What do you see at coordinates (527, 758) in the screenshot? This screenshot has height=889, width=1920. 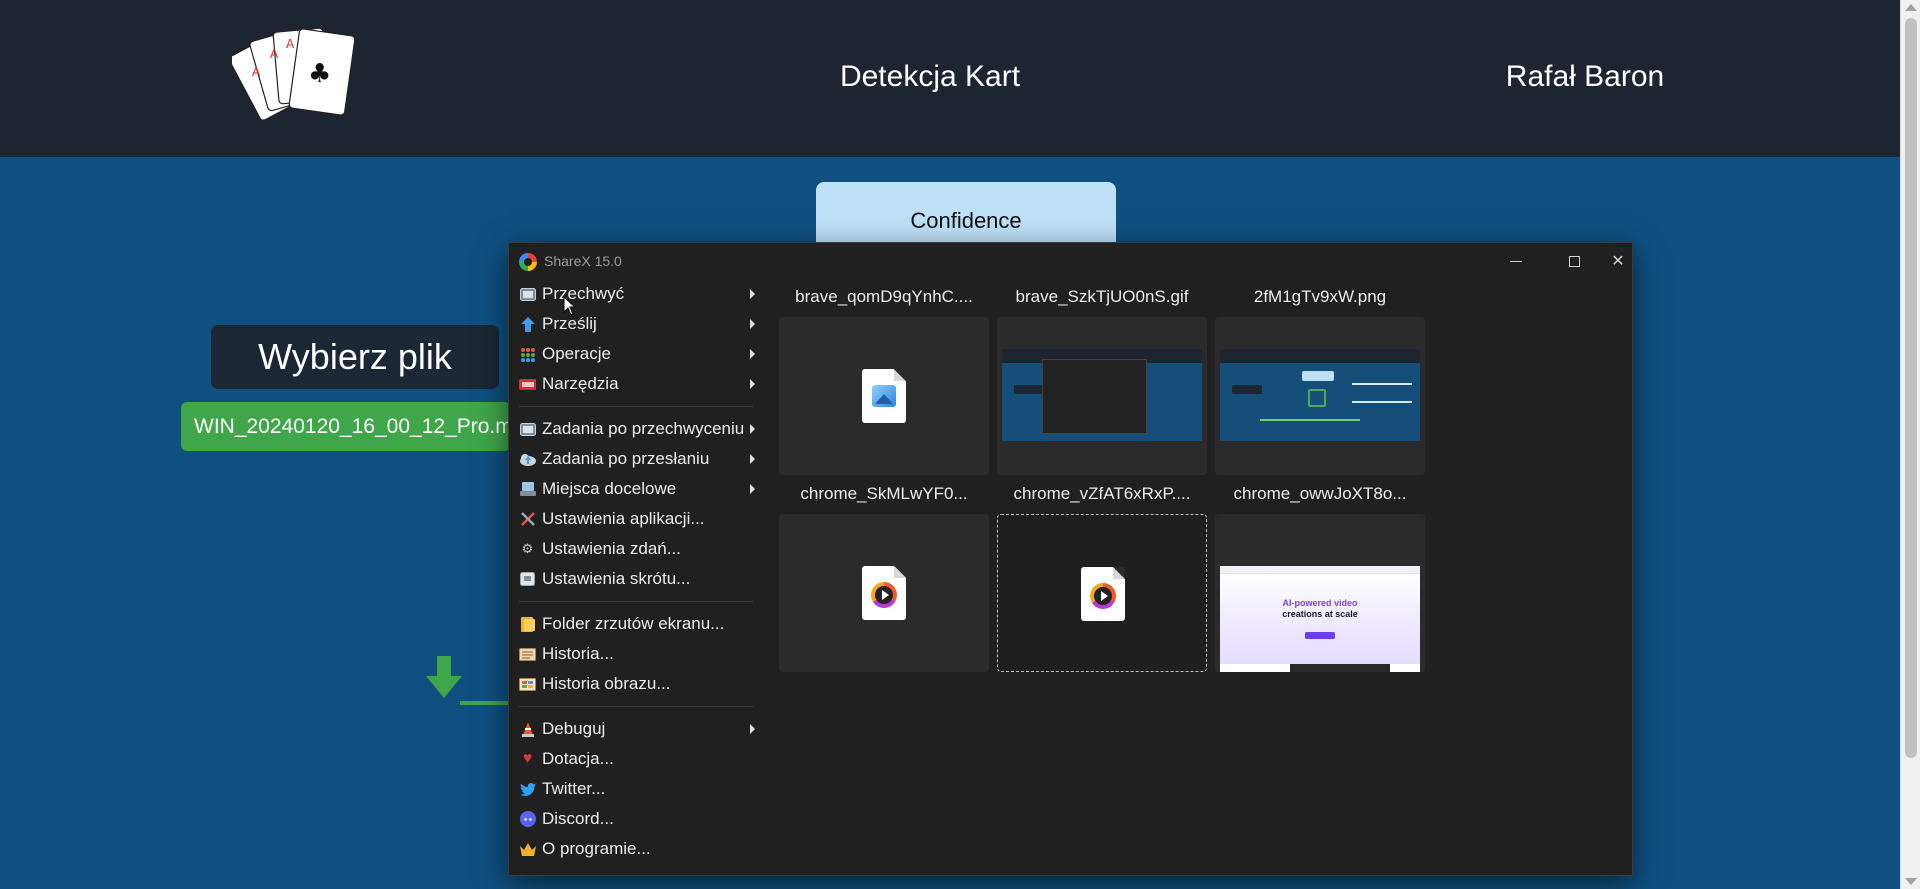 I see `heart-icon: ♥` at bounding box center [527, 758].